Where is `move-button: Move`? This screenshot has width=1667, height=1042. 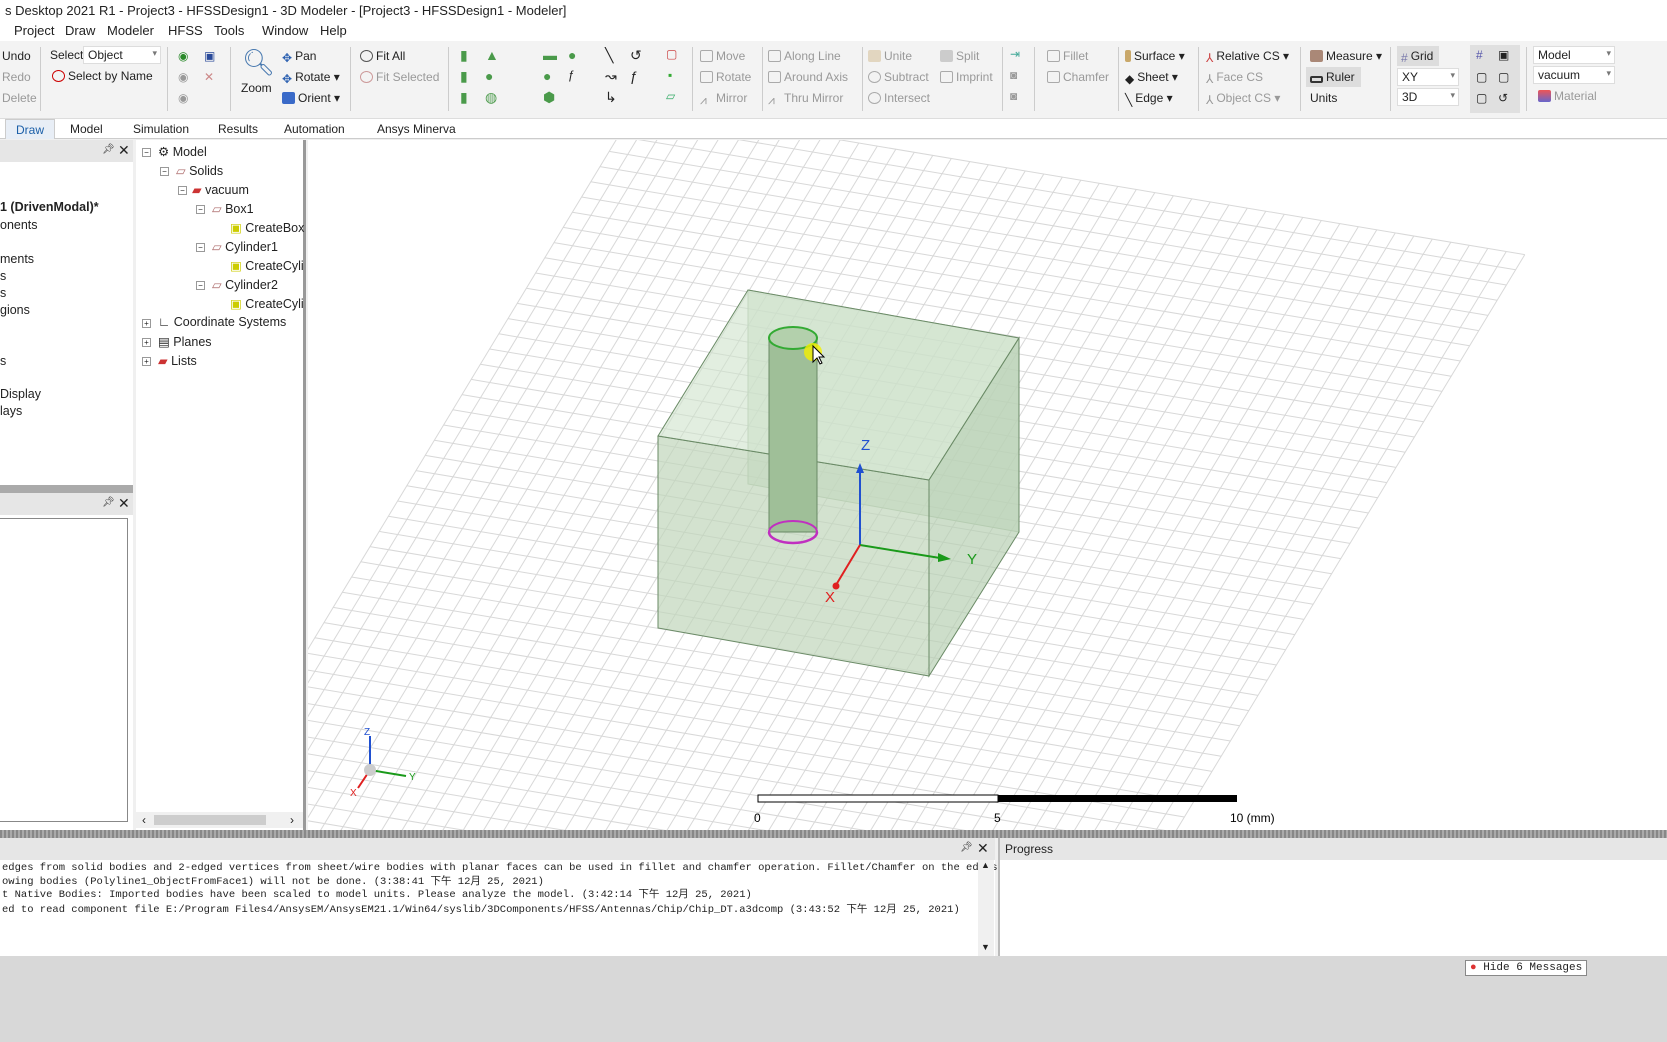
move-button: Move is located at coordinates (722, 56).